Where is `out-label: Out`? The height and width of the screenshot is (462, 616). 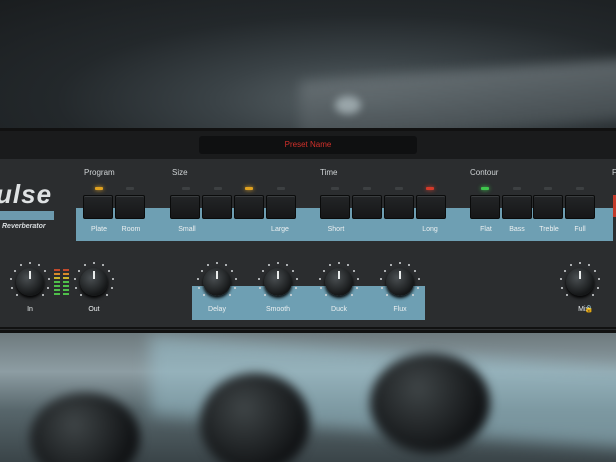
out-label: Out is located at coordinates (94, 309).